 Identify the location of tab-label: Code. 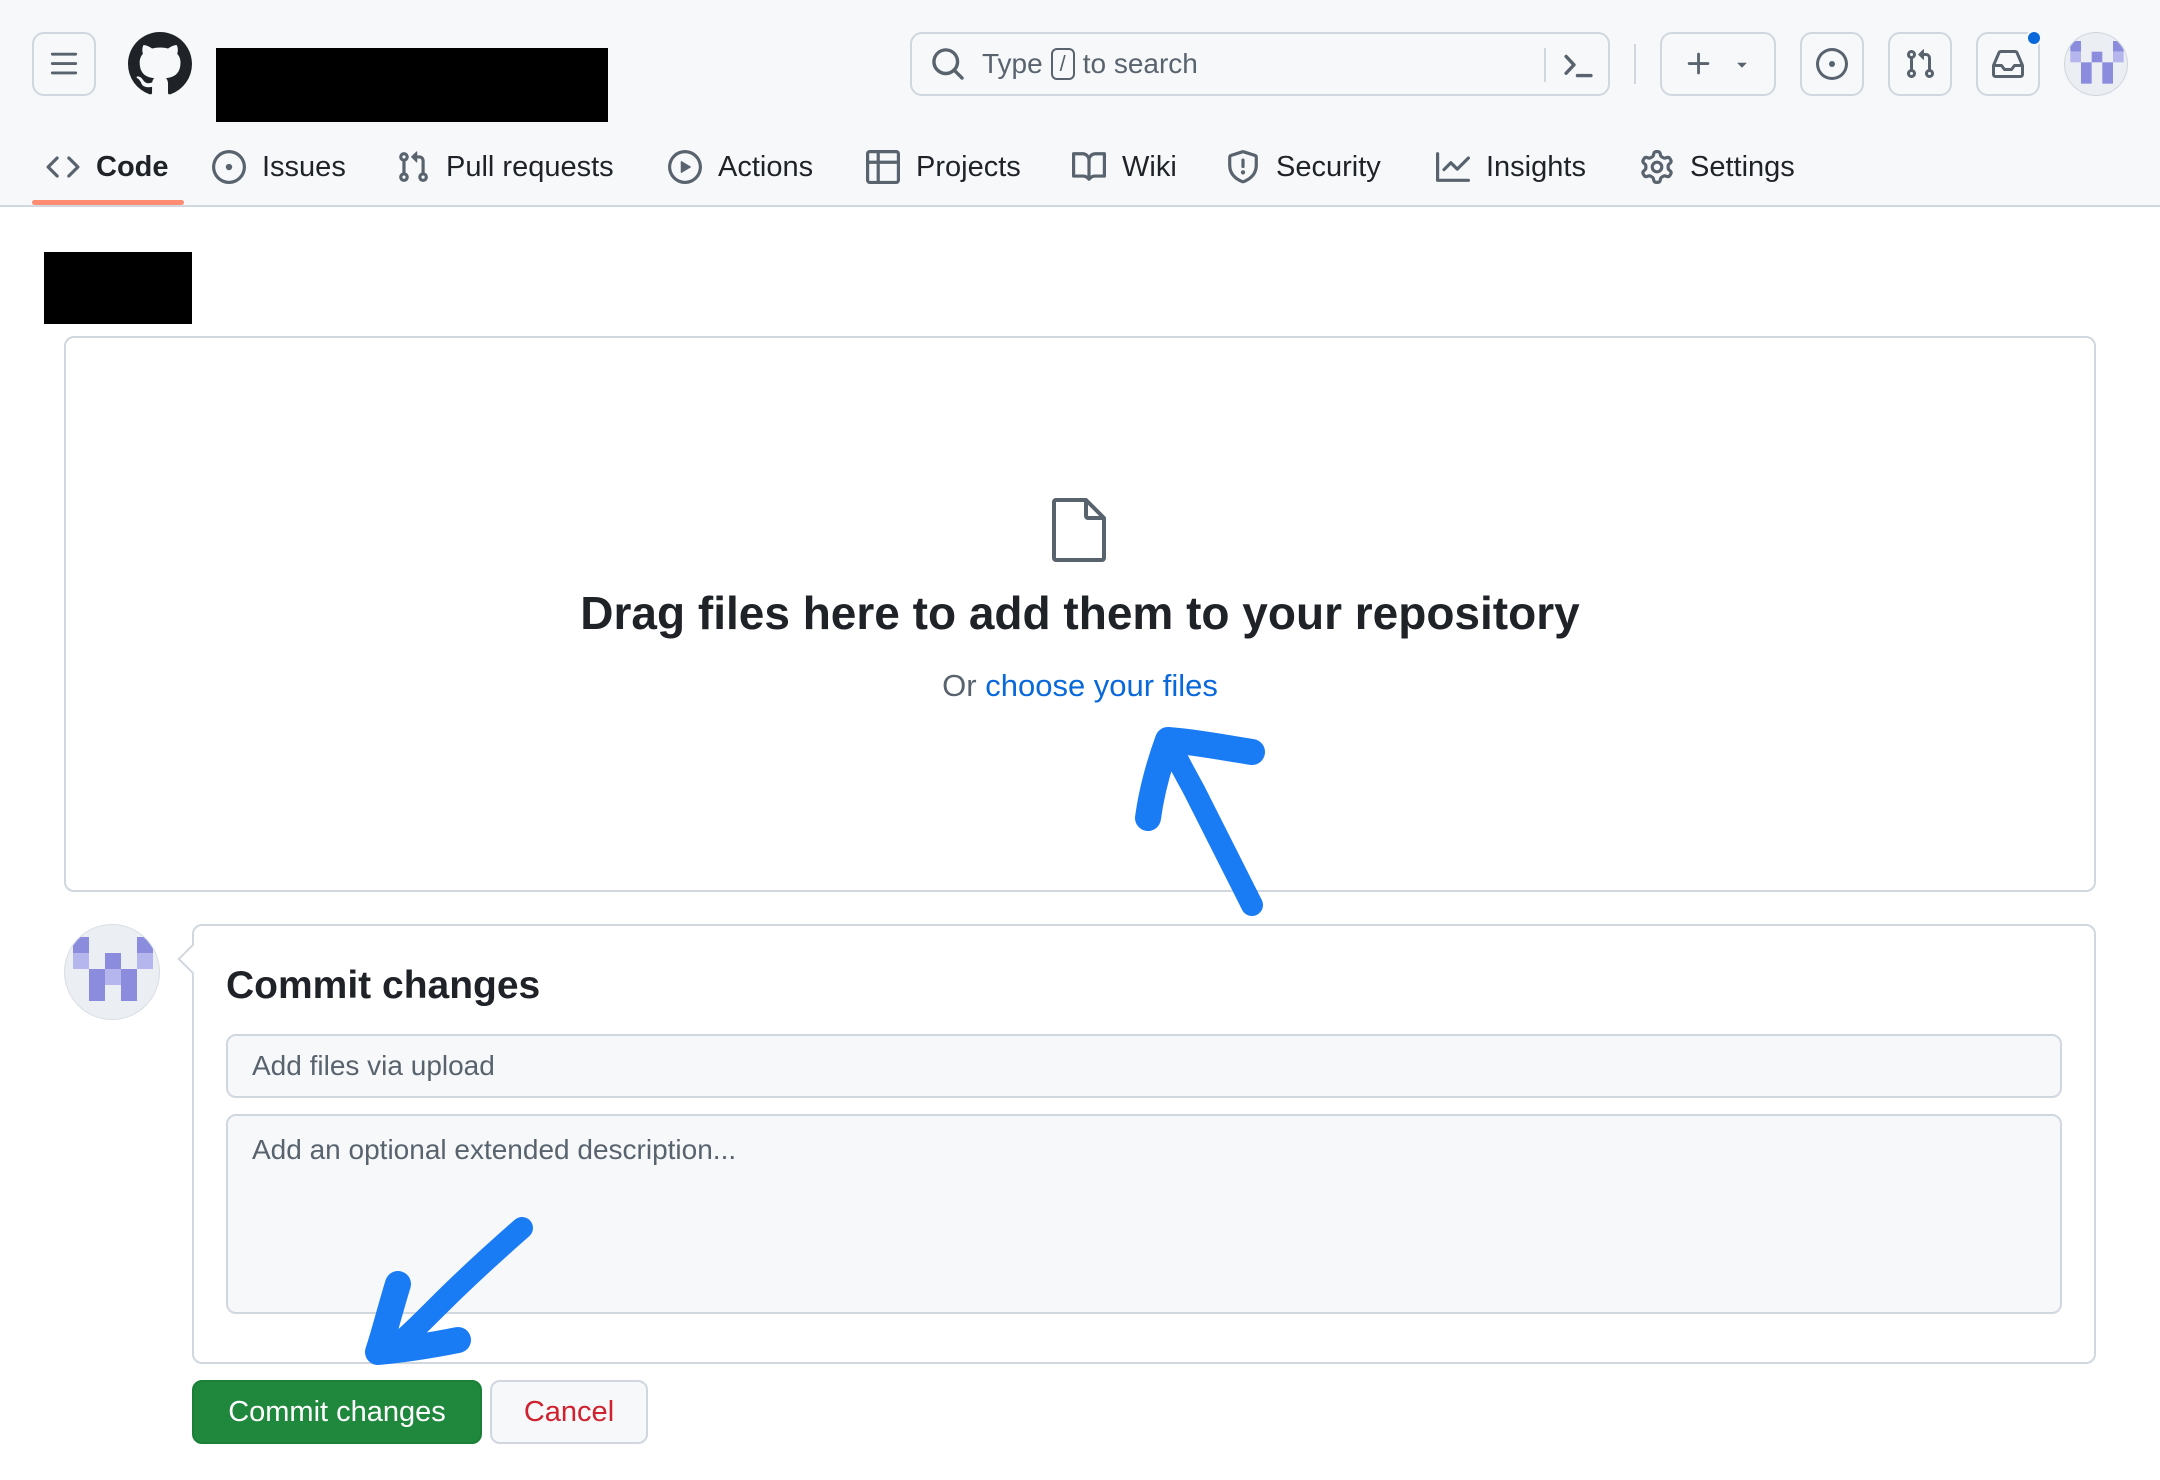
(132, 166).